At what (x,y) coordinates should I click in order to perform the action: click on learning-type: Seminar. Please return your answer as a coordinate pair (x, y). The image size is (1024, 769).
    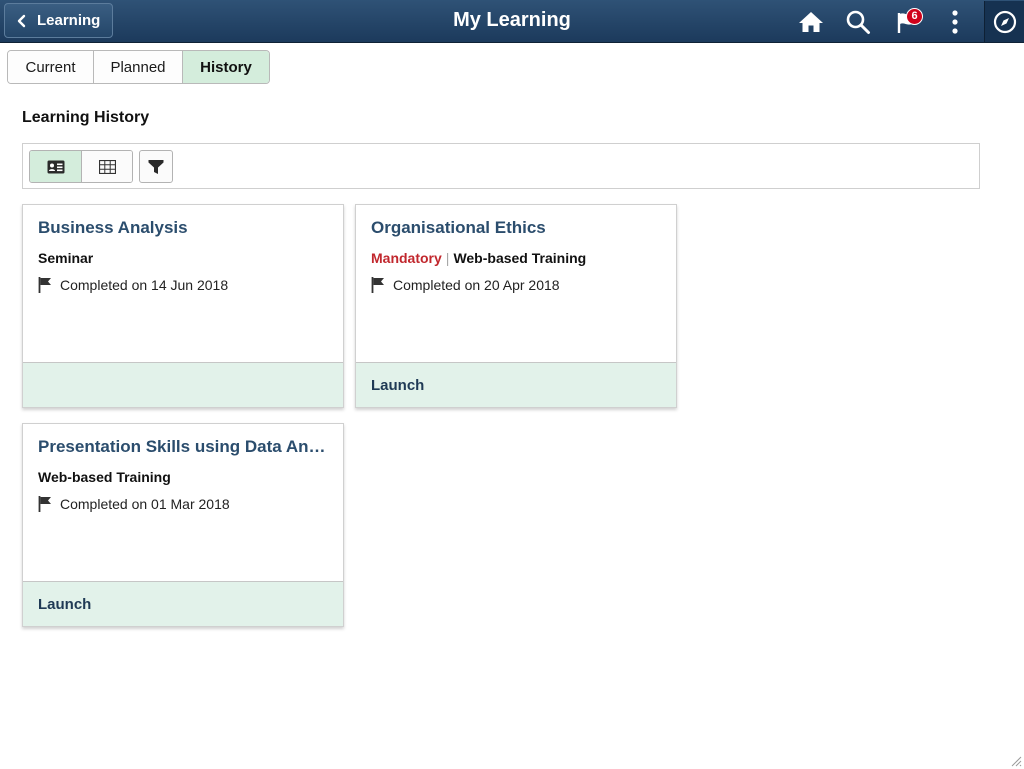
    Looking at the image, I should click on (66, 258).